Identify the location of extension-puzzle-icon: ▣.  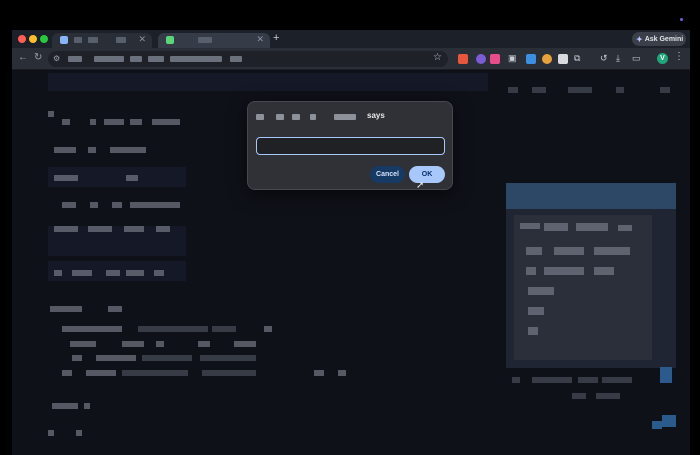
(512, 58).